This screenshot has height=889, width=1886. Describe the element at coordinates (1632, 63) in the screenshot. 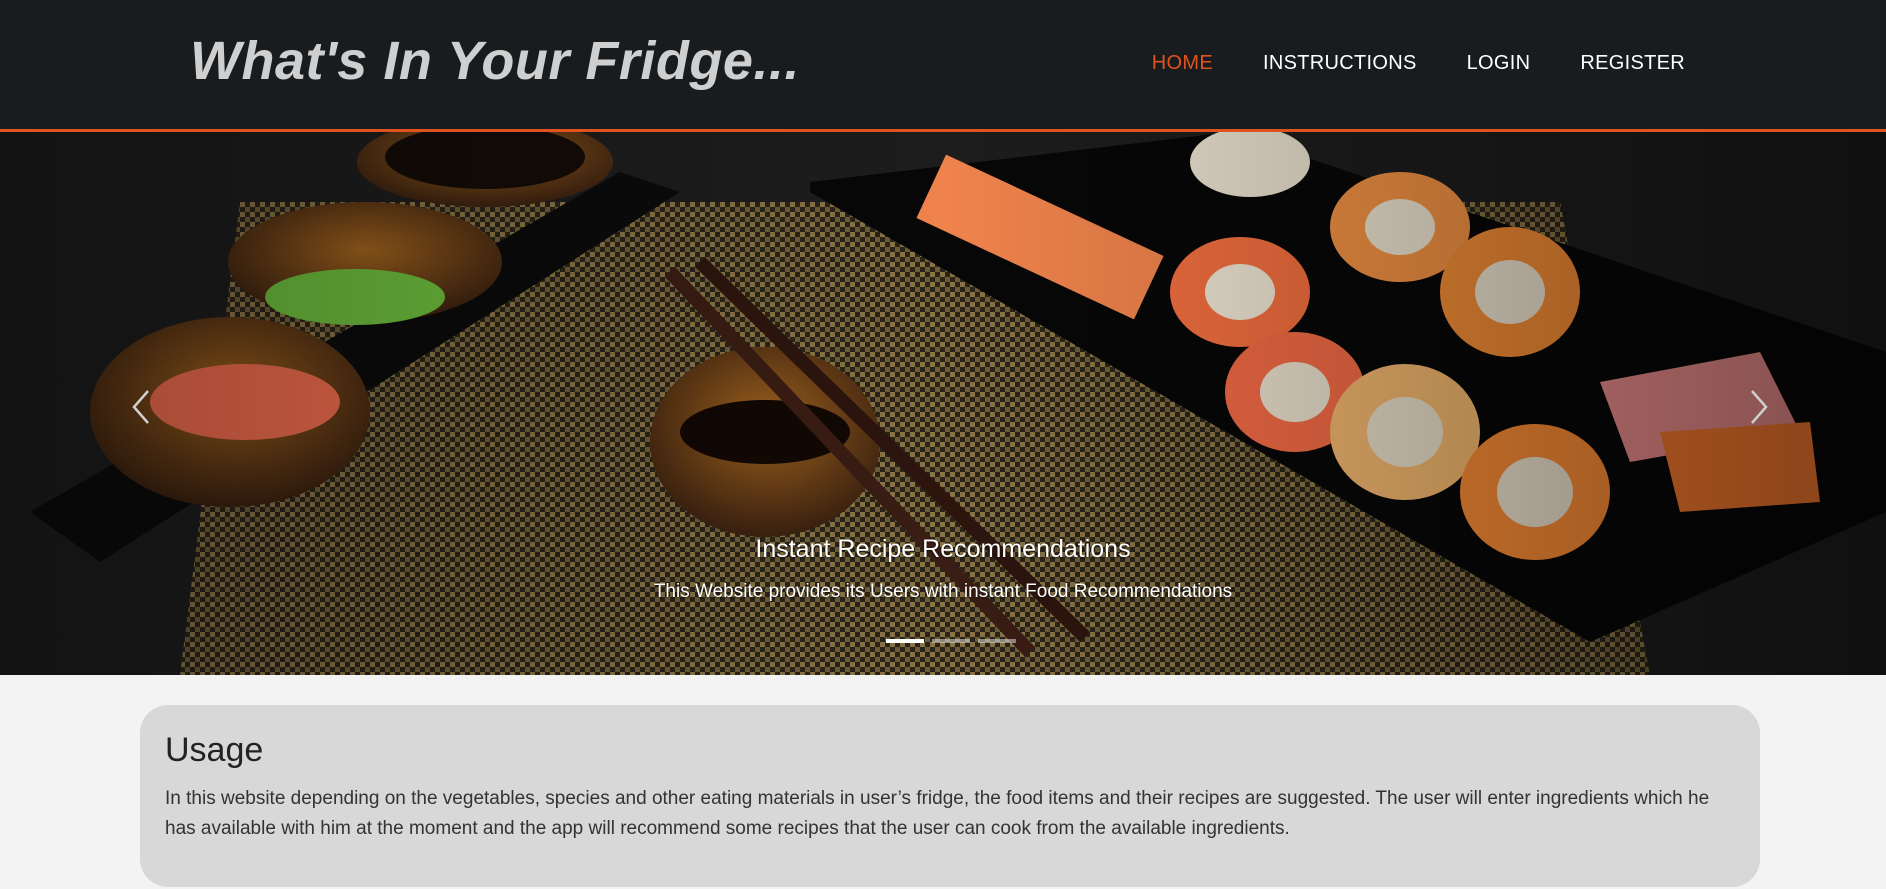

I see `nav-register-link: REGISTER` at that location.